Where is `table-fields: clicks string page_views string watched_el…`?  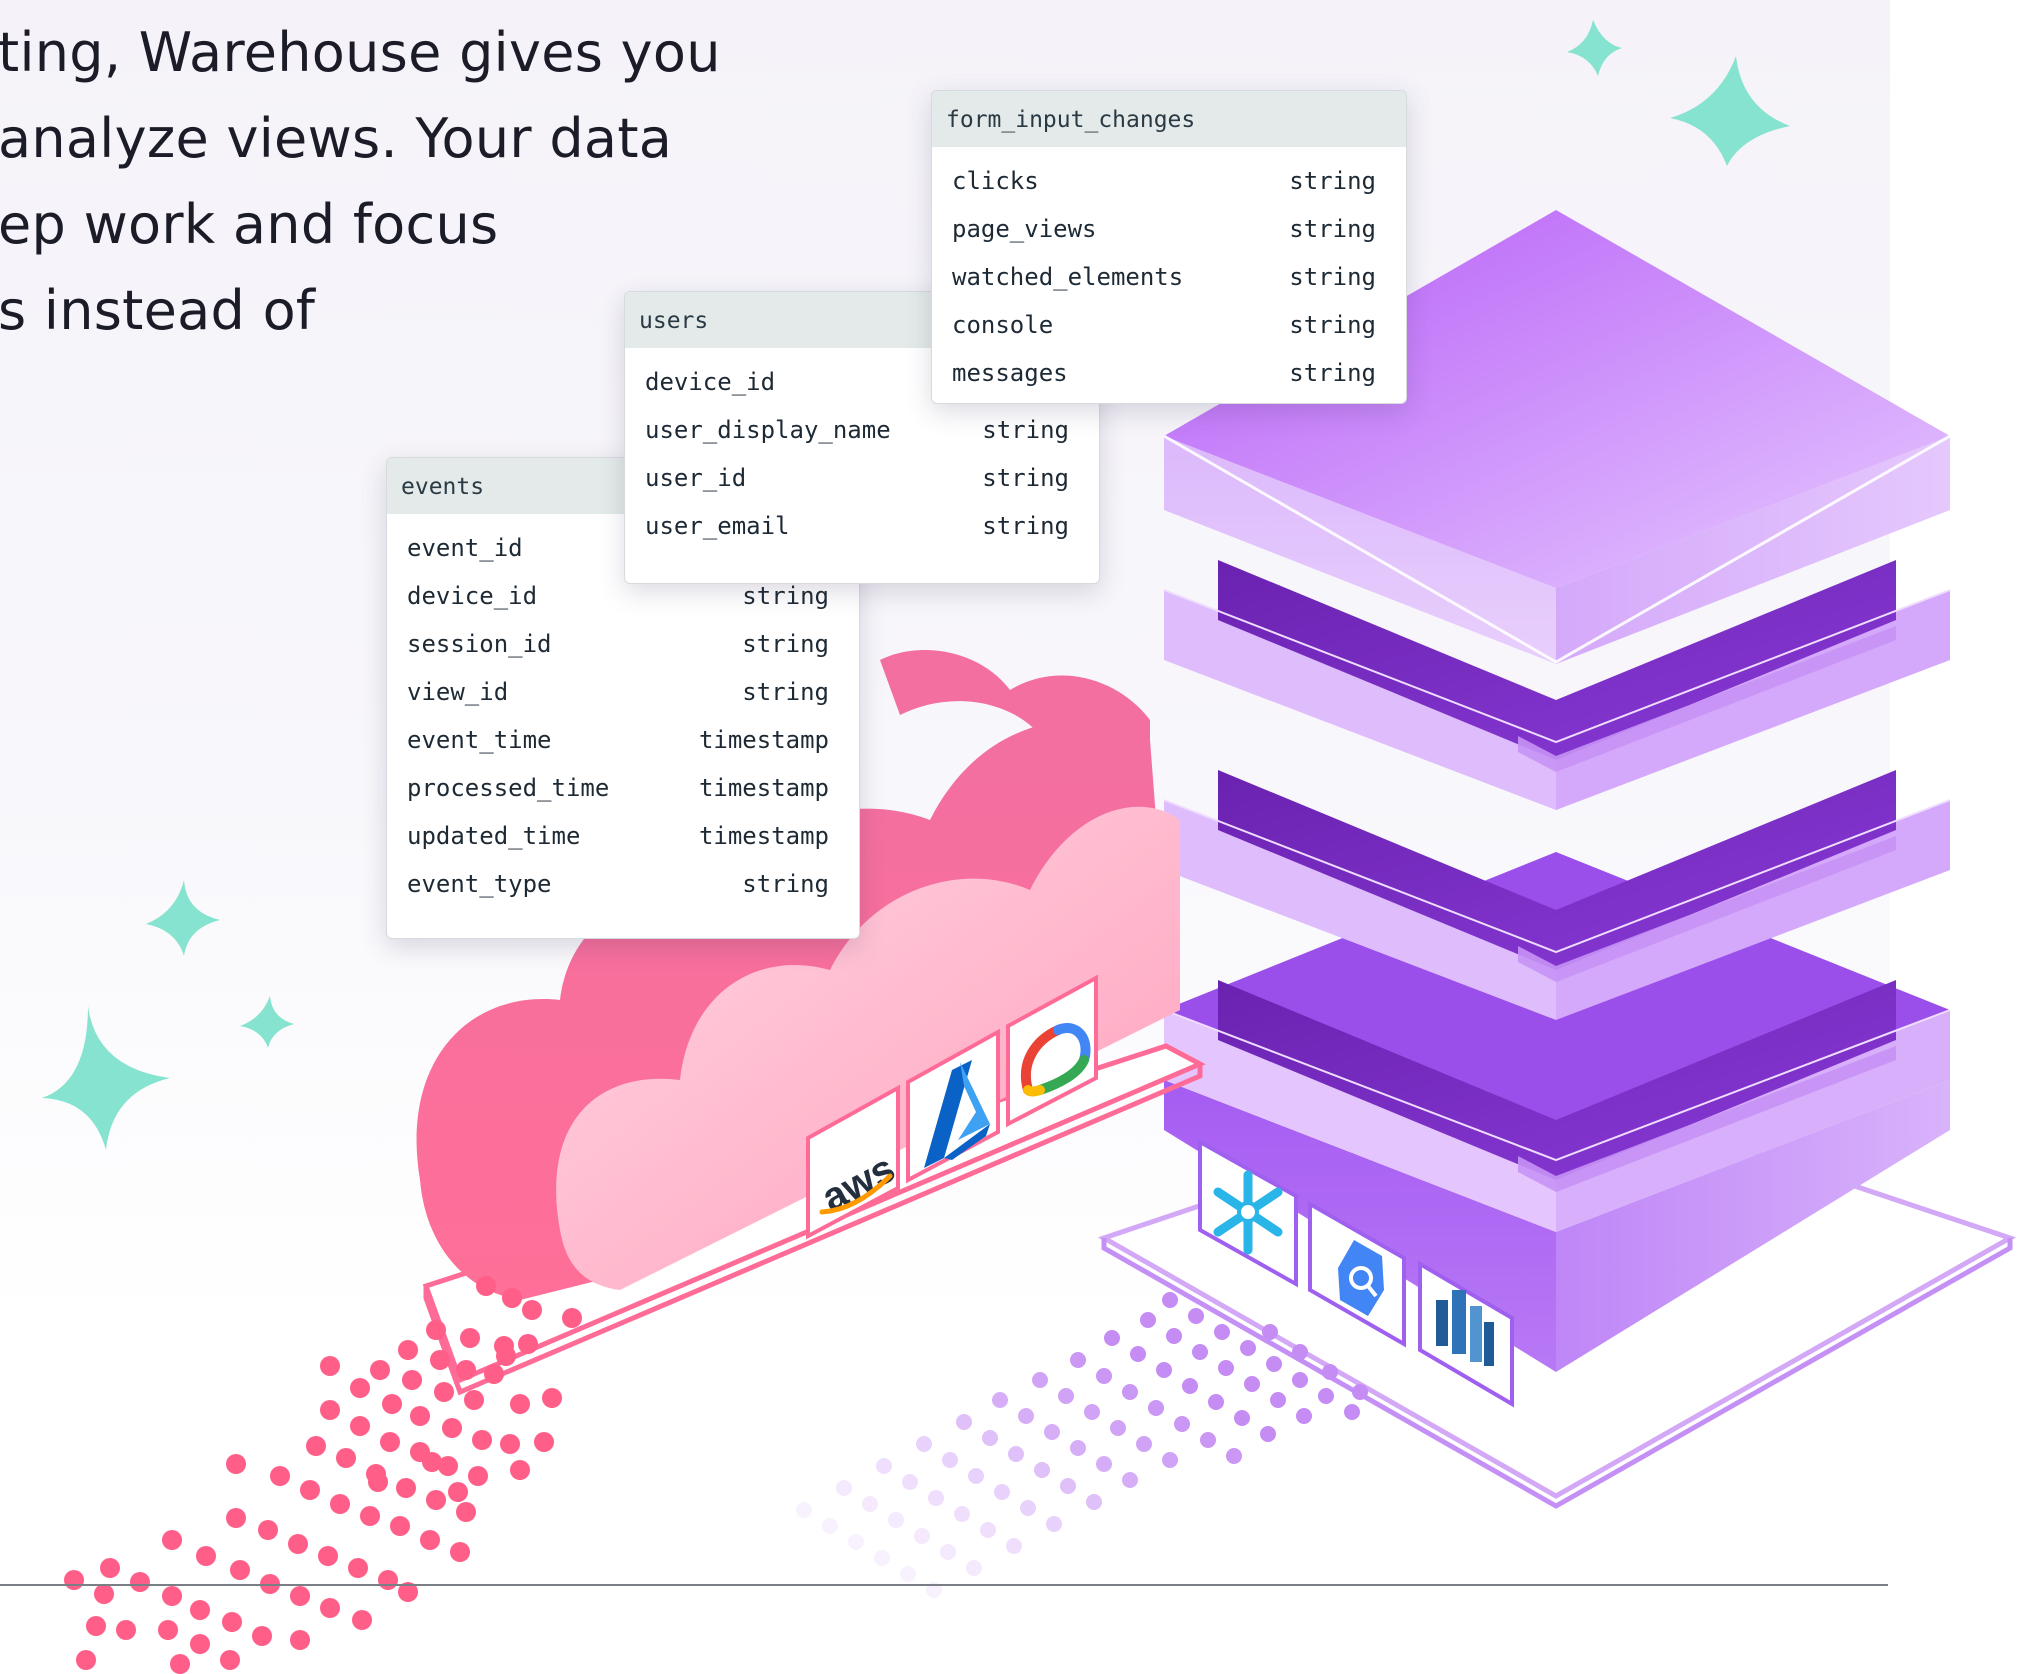
table-fields: clicks string page_views string watched_el… is located at coordinates (1169, 275).